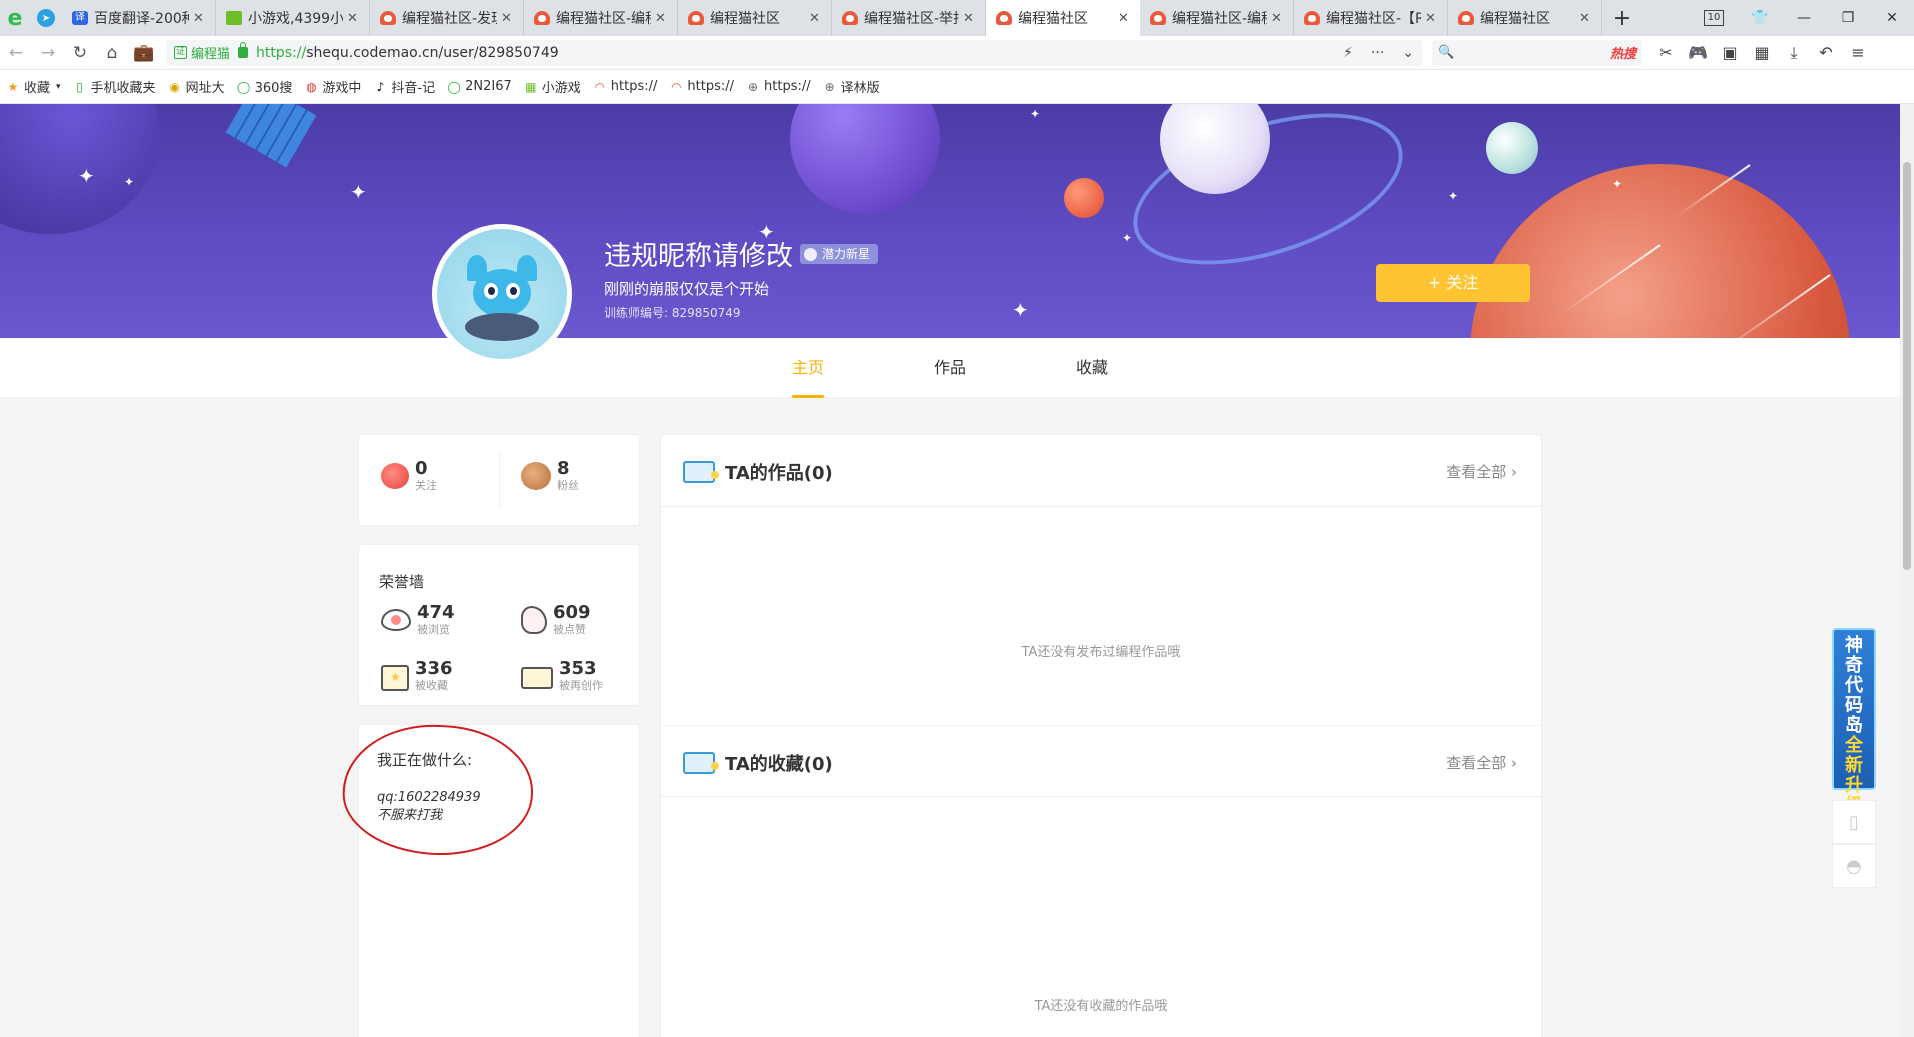 This screenshot has width=1914, height=1037. I want to click on scissors-icon: ✂, so click(1666, 53).